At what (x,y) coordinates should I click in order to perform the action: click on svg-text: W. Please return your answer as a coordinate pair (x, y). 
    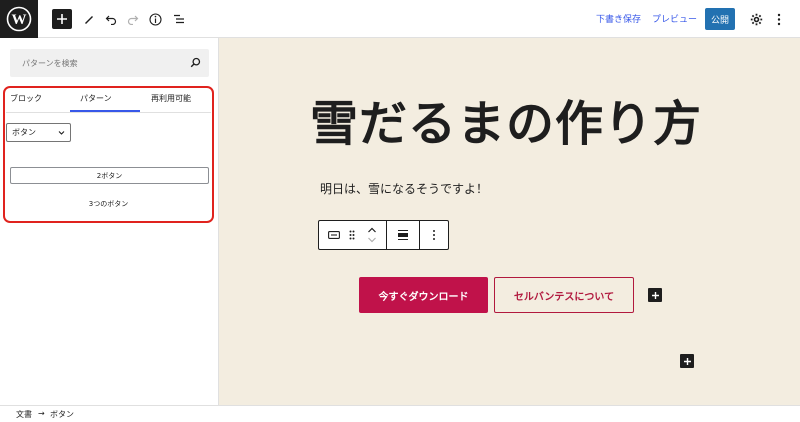
    Looking at the image, I should click on (19, 20).